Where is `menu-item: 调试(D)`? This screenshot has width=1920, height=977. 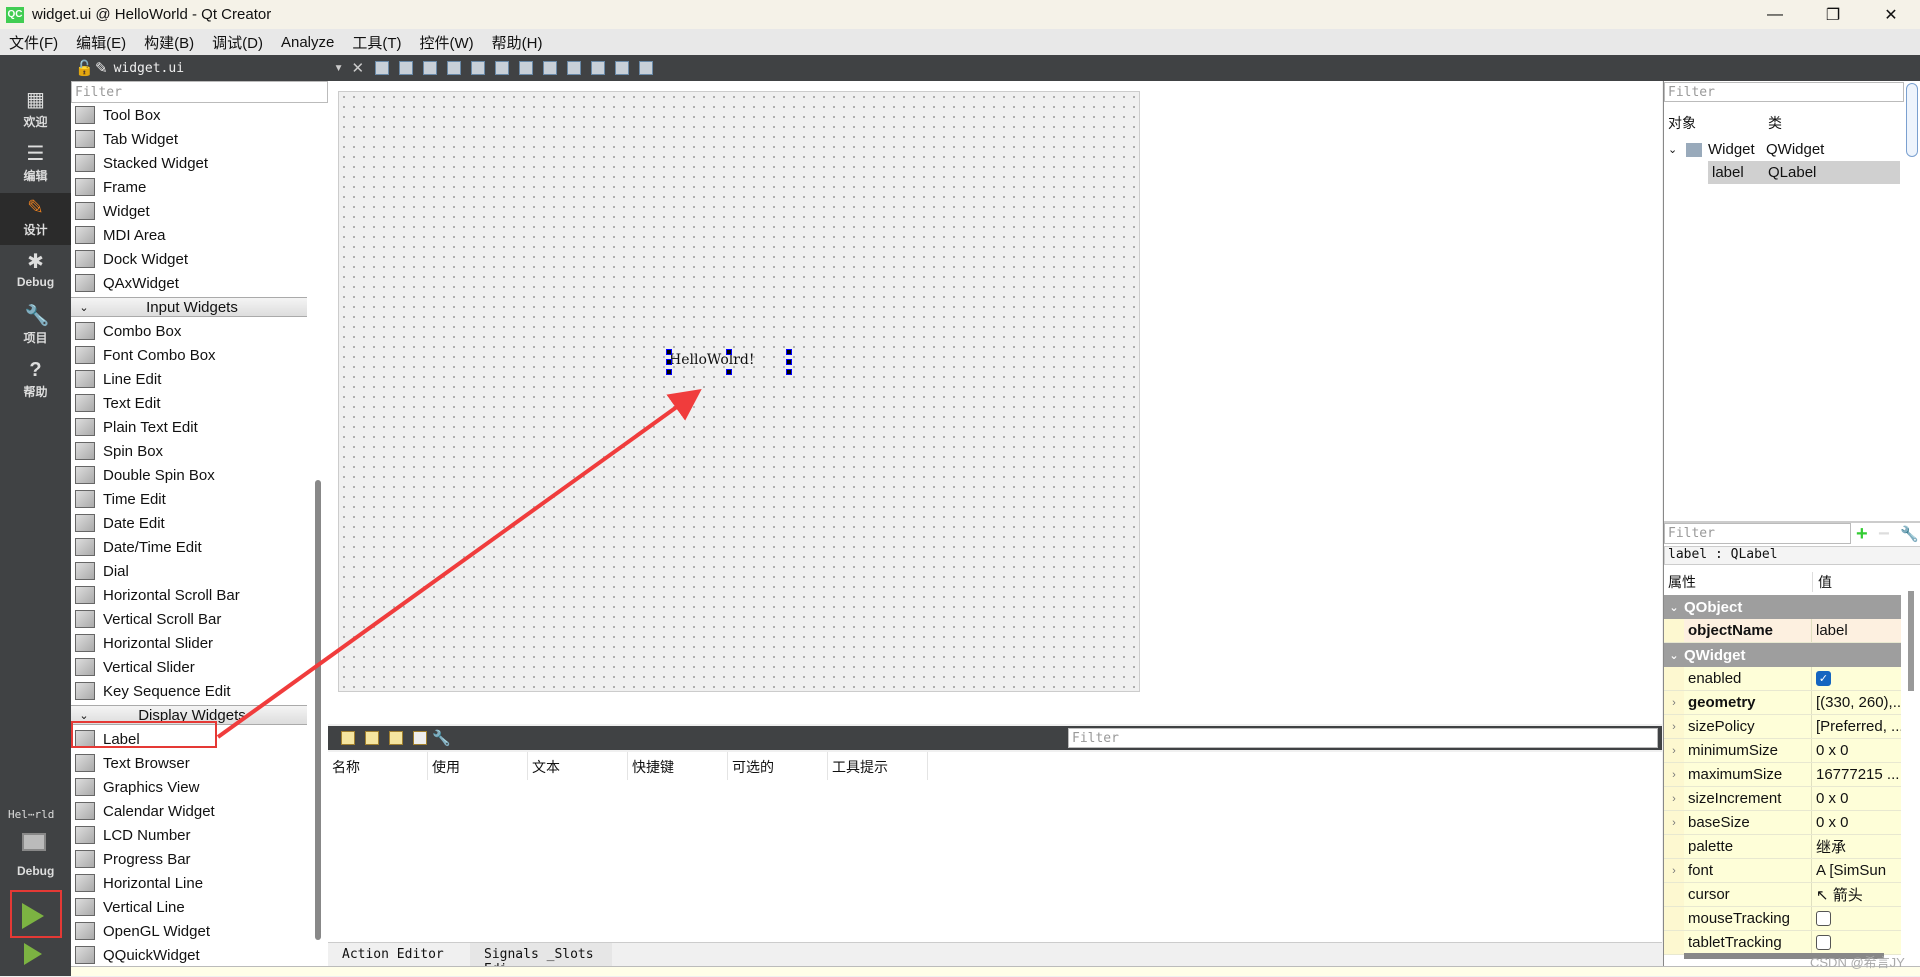
menu-item: 调试(D) is located at coordinates (237, 42).